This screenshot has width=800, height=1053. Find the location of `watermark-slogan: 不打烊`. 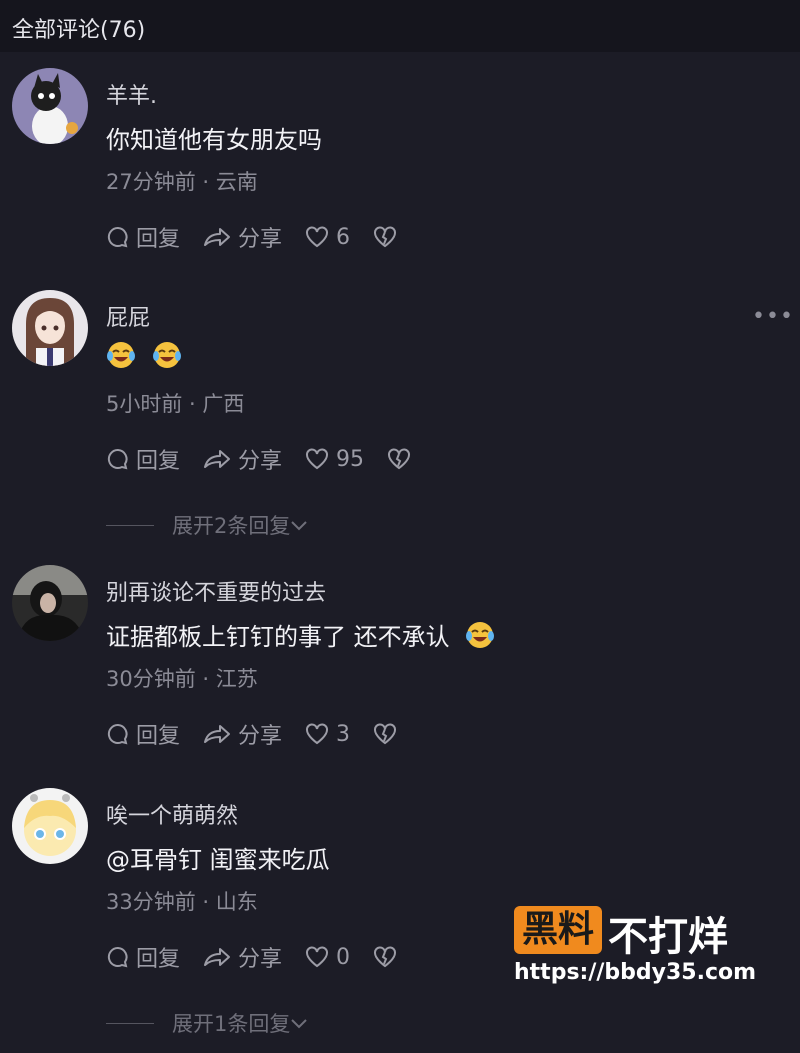

watermark-slogan: 不打烊 is located at coordinates (668, 937).